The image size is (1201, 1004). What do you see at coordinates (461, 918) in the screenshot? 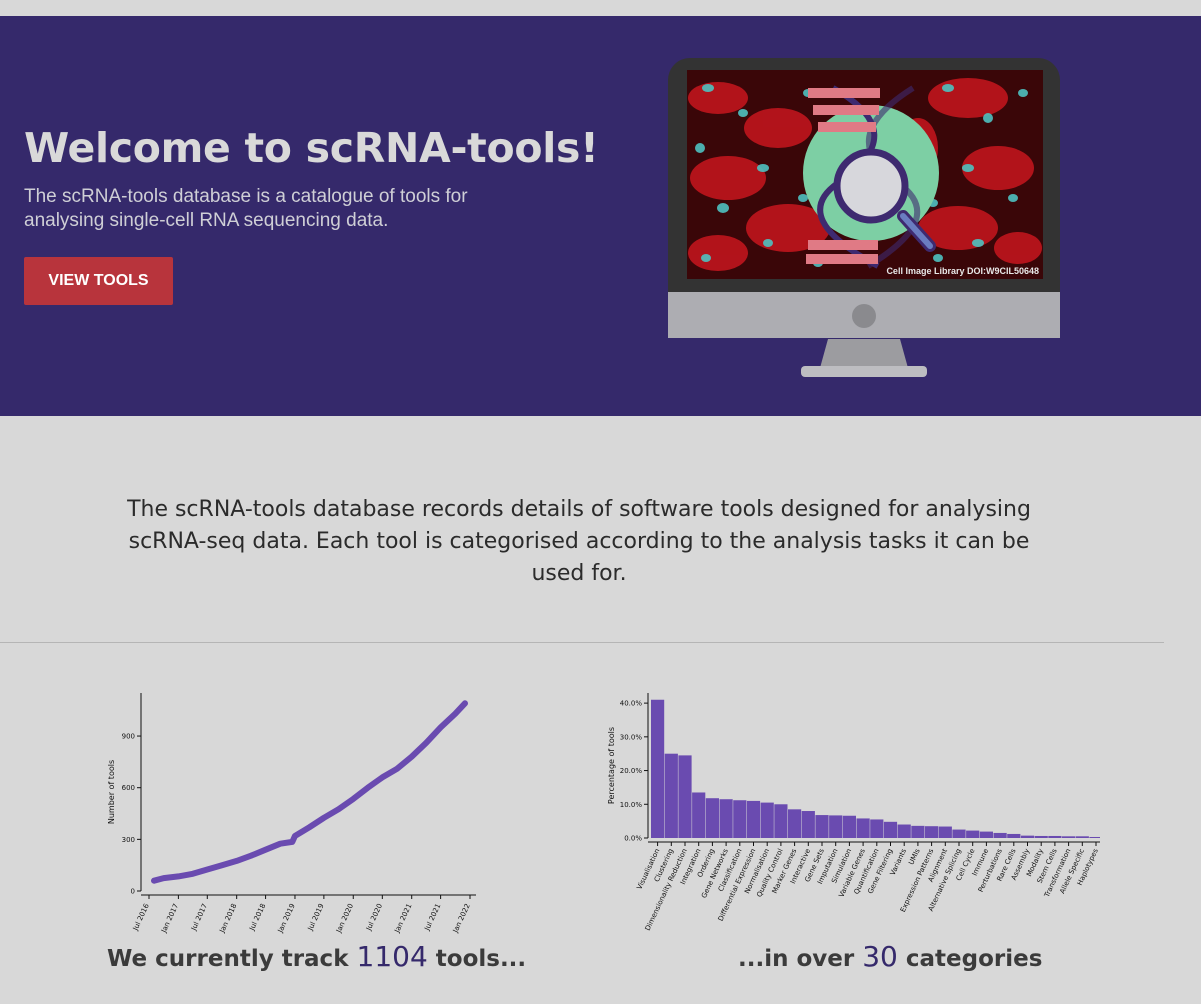
I see `x-tick-label: Jan 2022` at bounding box center [461, 918].